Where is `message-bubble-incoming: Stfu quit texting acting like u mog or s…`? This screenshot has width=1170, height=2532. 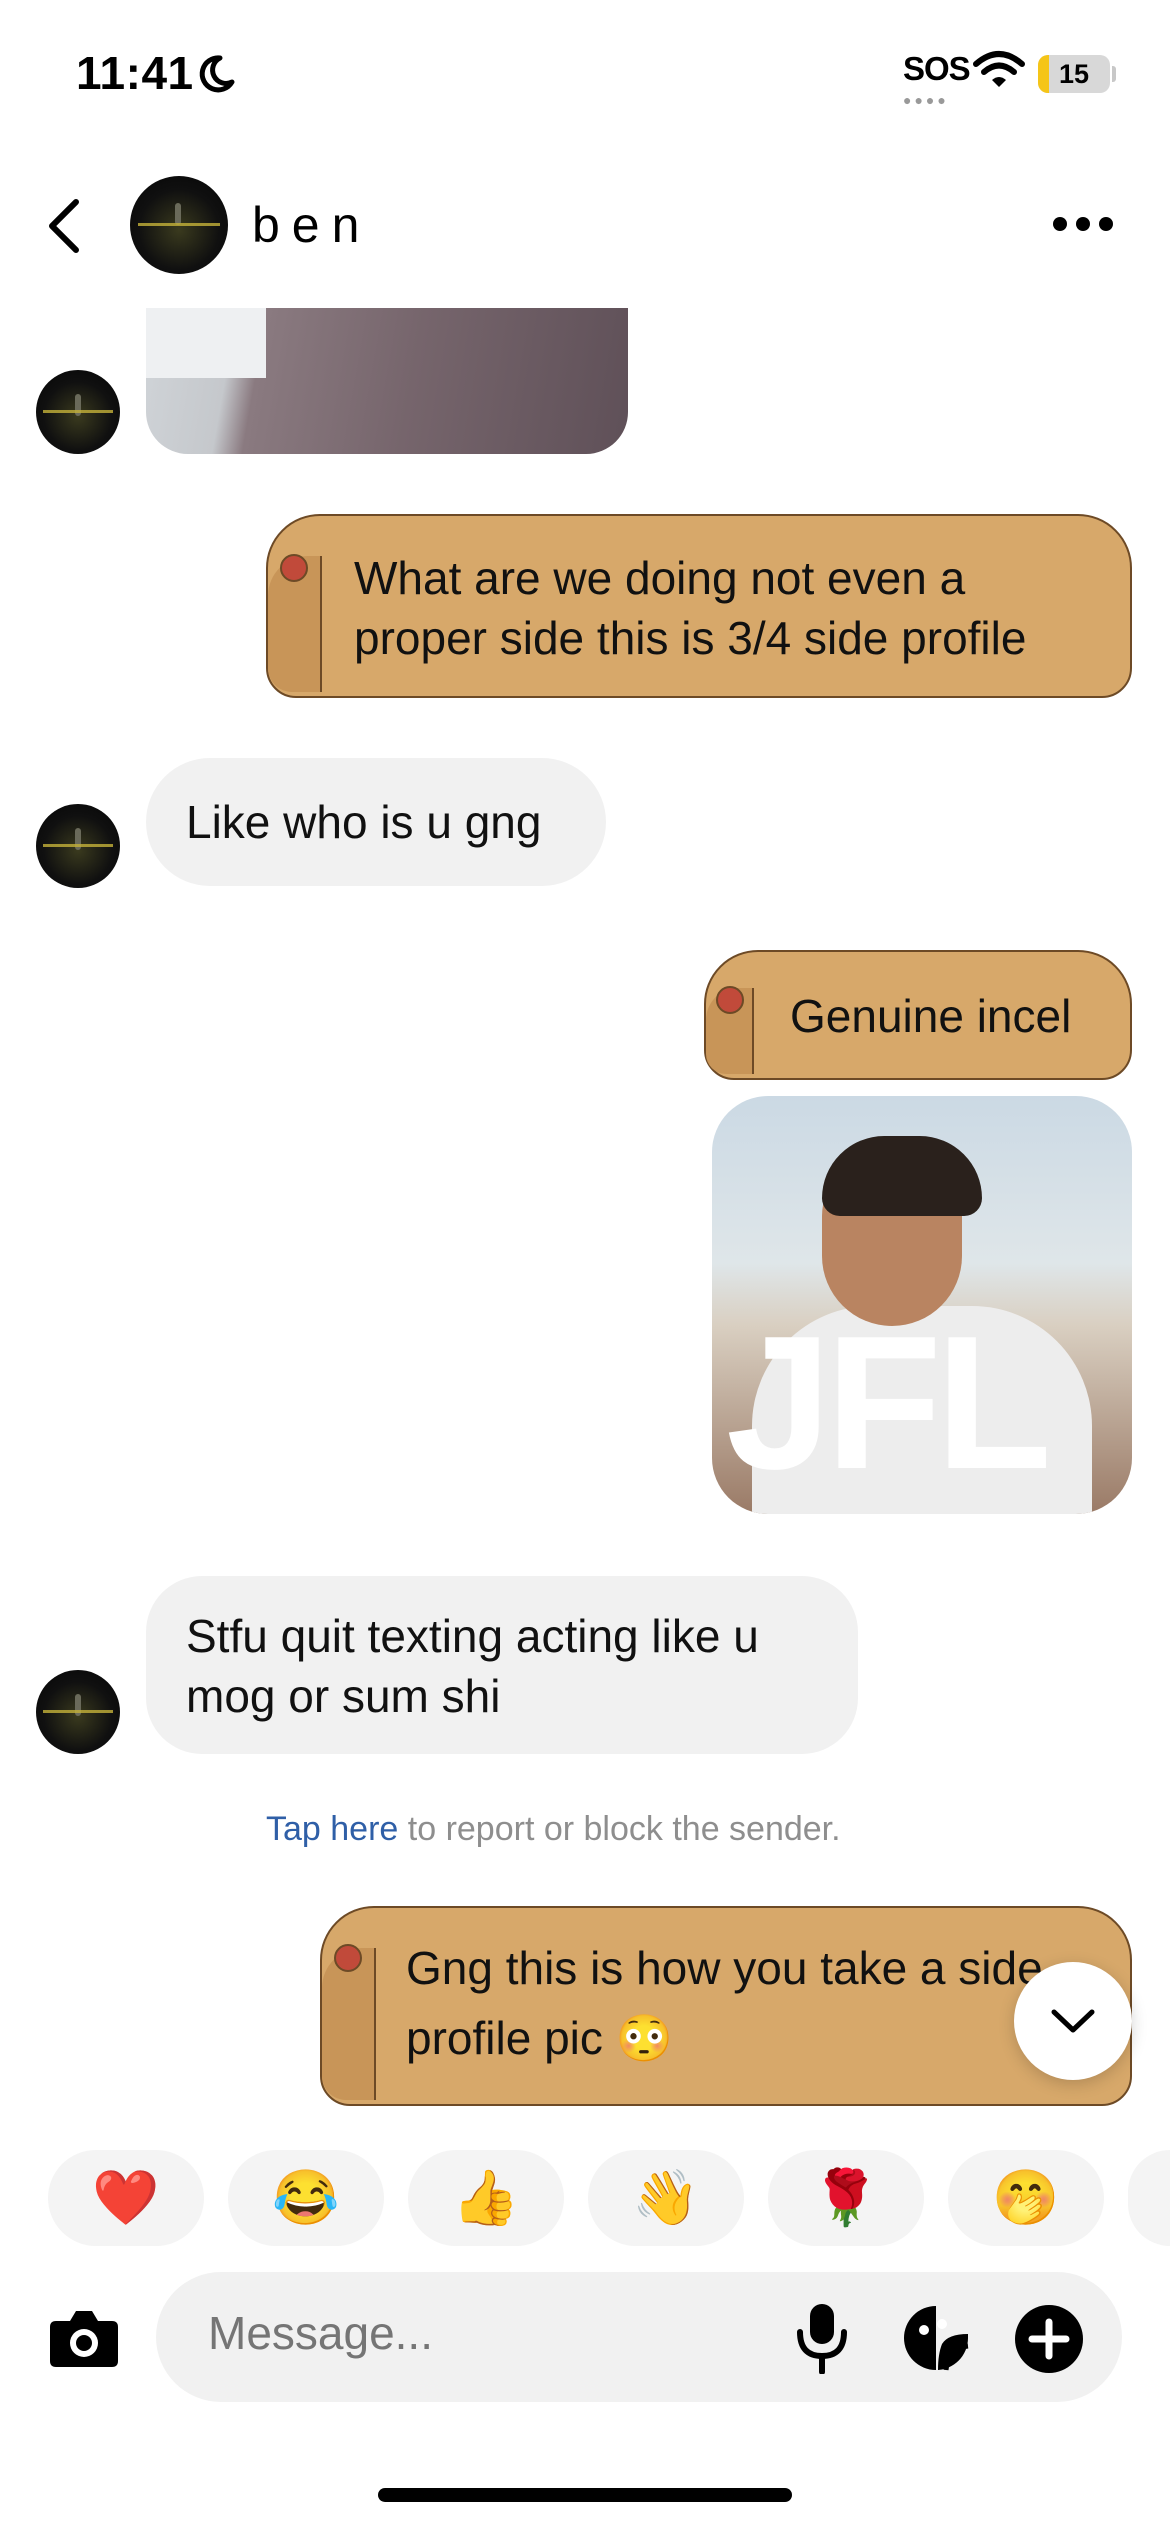
message-bubble-incoming: Stfu quit texting acting like u mog or s… is located at coordinates (502, 1665).